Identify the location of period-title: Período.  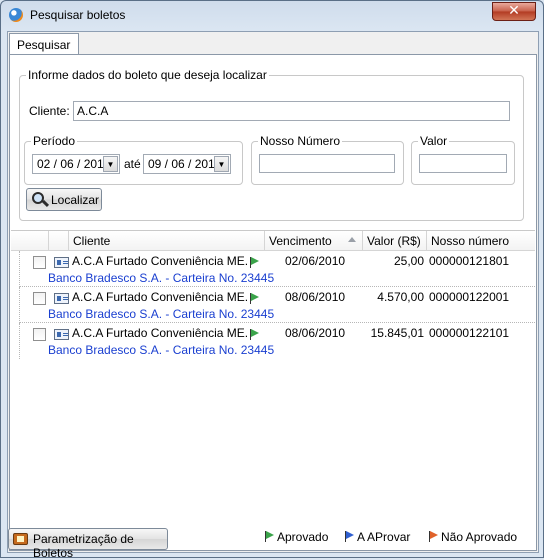
(54, 141).